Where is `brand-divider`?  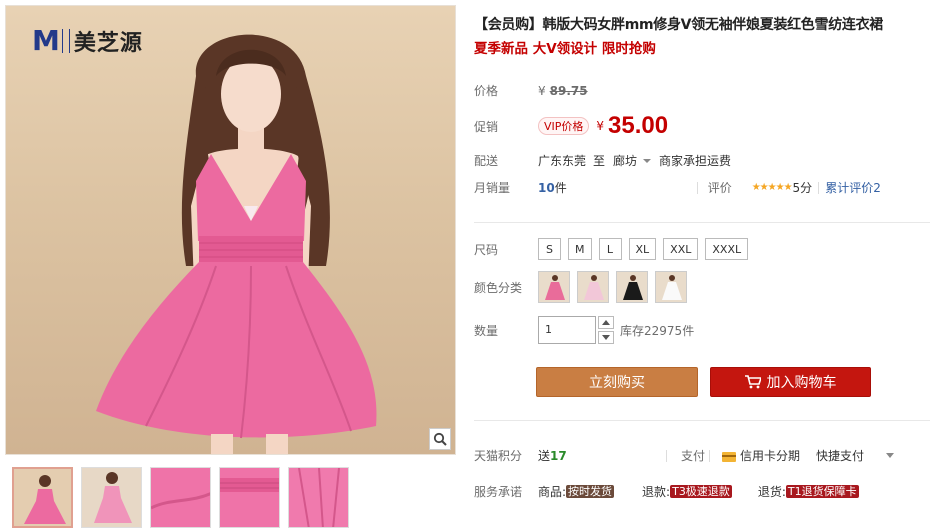 brand-divider is located at coordinates (65, 41).